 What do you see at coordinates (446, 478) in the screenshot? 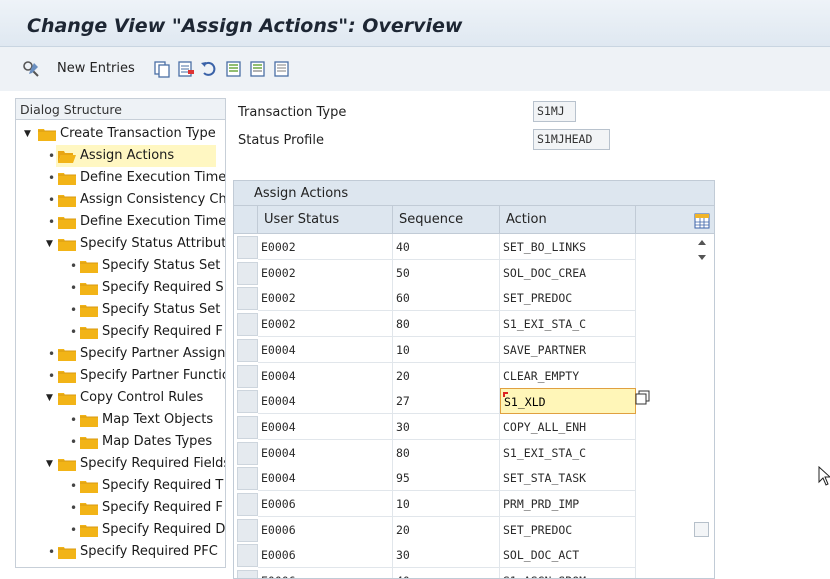
I see `sequence-cell: 95` at bounding box center [446, 478].